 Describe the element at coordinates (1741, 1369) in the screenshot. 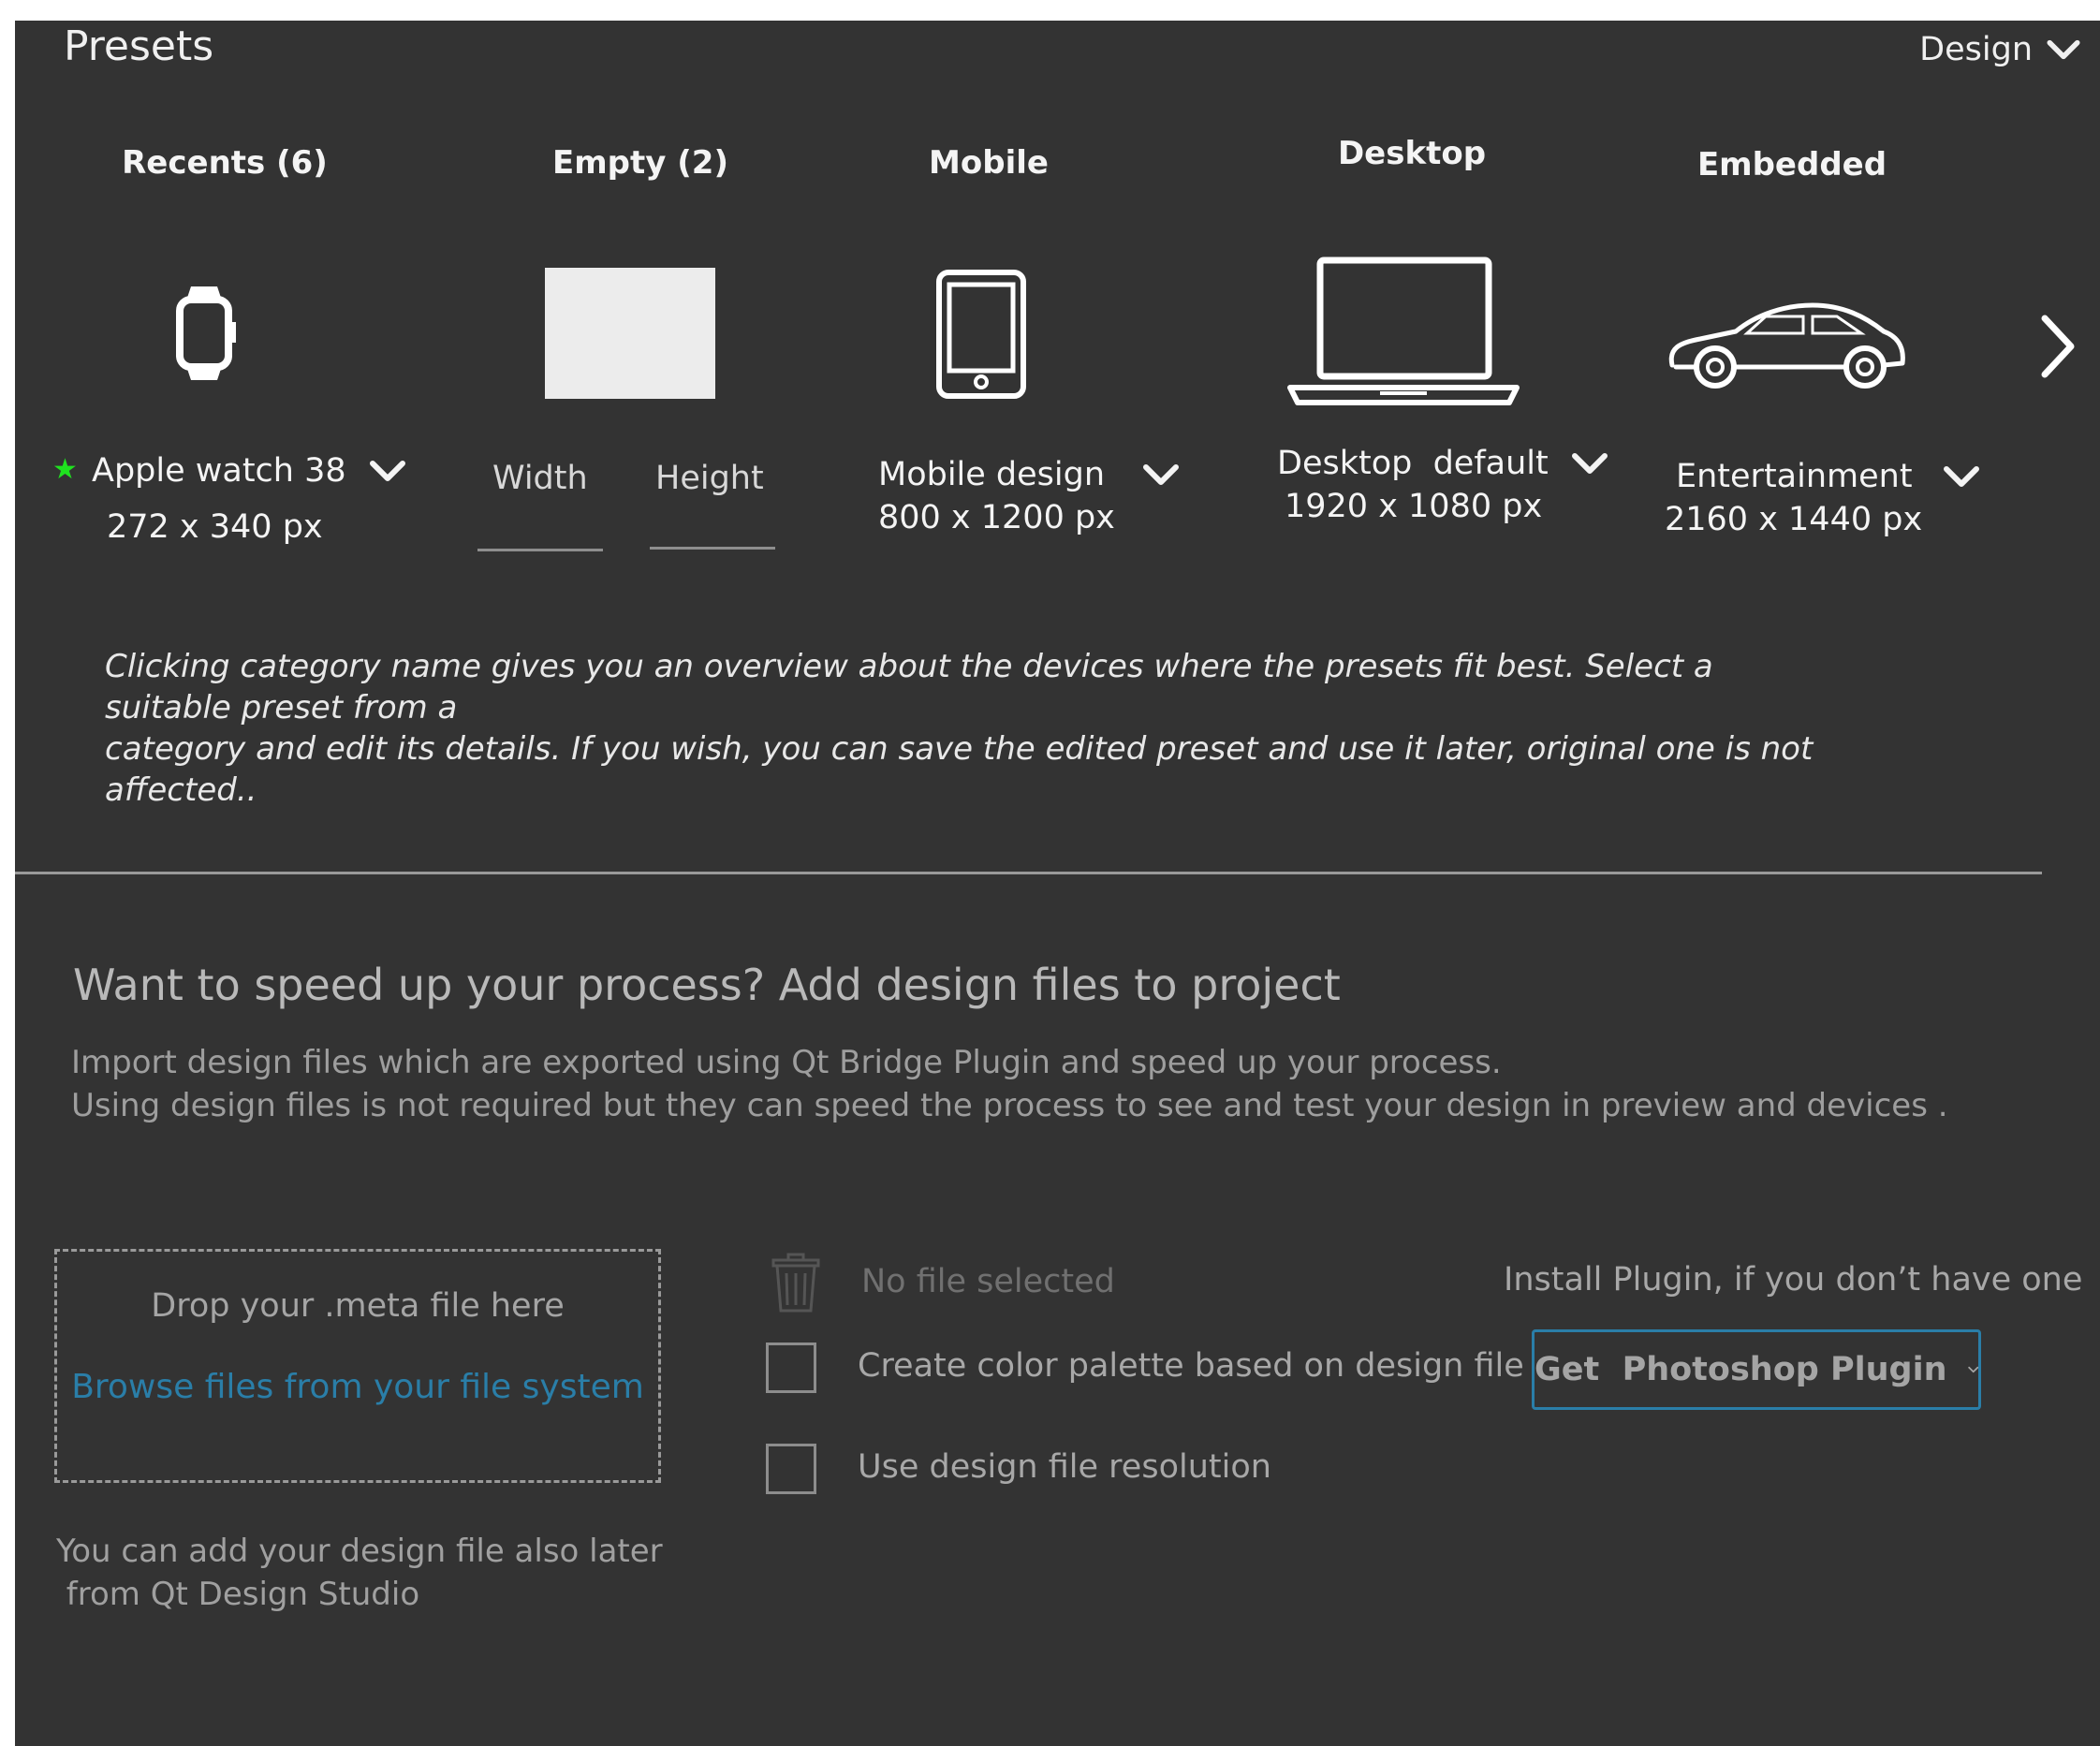

I see `plugin-button-label: Get Photoshop Plugin` at that location.